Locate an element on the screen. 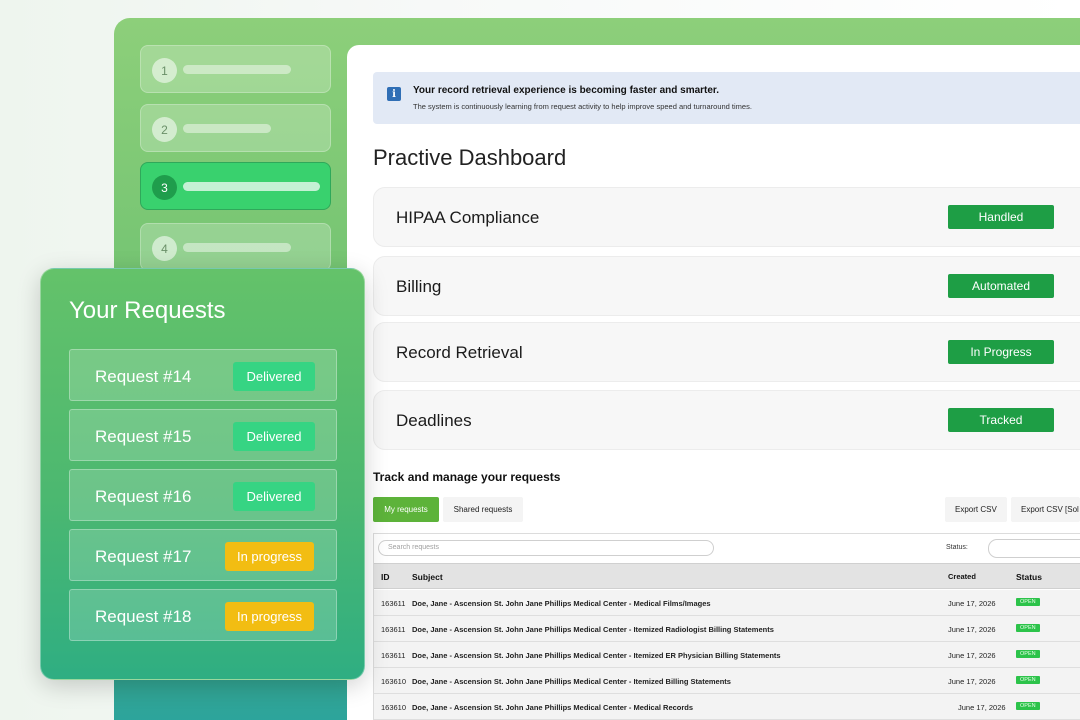 This screenshot has height=720, width=1080. export-csv-sol-button: Export CSV [Sol is located at coordinates (1045, 509).